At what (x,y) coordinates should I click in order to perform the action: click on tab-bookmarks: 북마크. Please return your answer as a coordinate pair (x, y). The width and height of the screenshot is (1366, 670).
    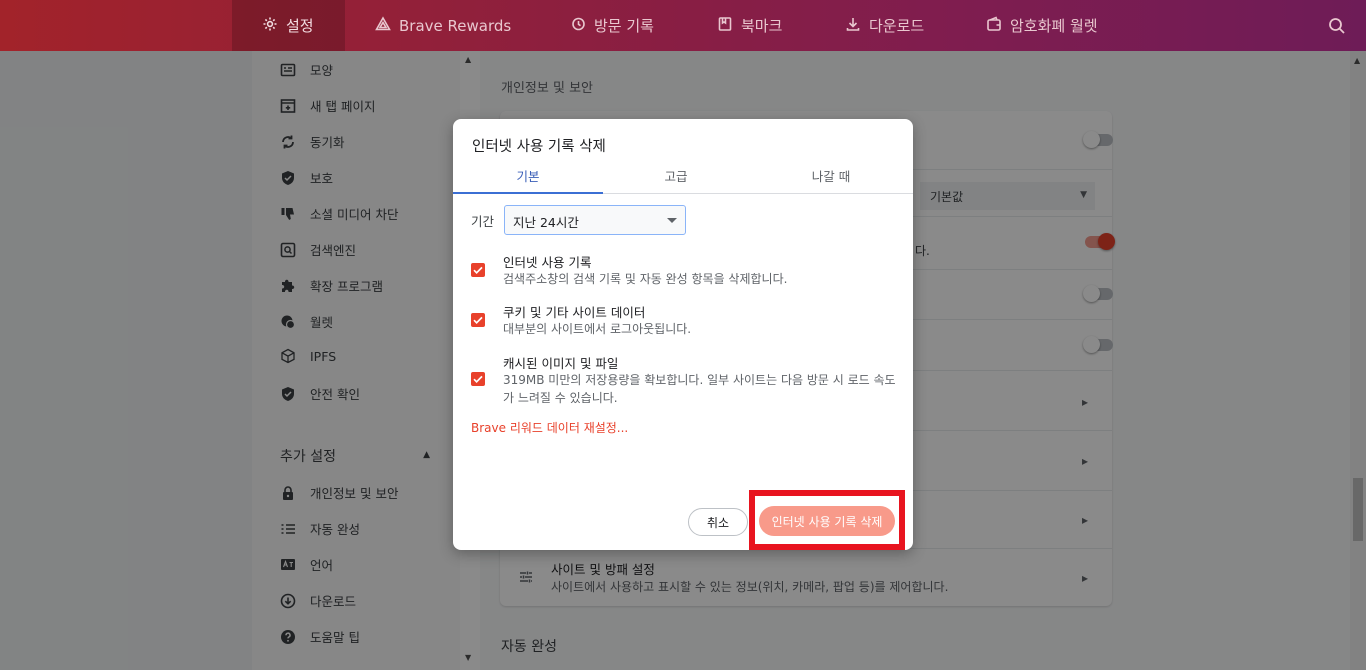
    Looking at the image, I should click on (749, 25).